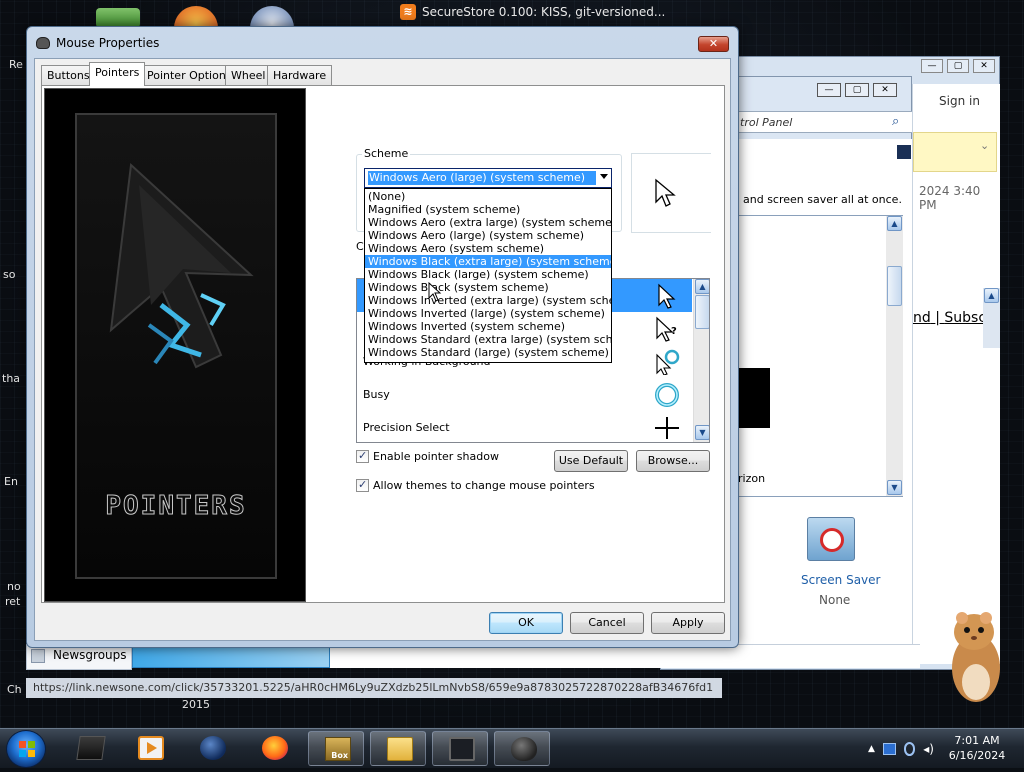 This screenshot has height=772, width=1024. I want to click on close-button: ✕, so click(713, 44).